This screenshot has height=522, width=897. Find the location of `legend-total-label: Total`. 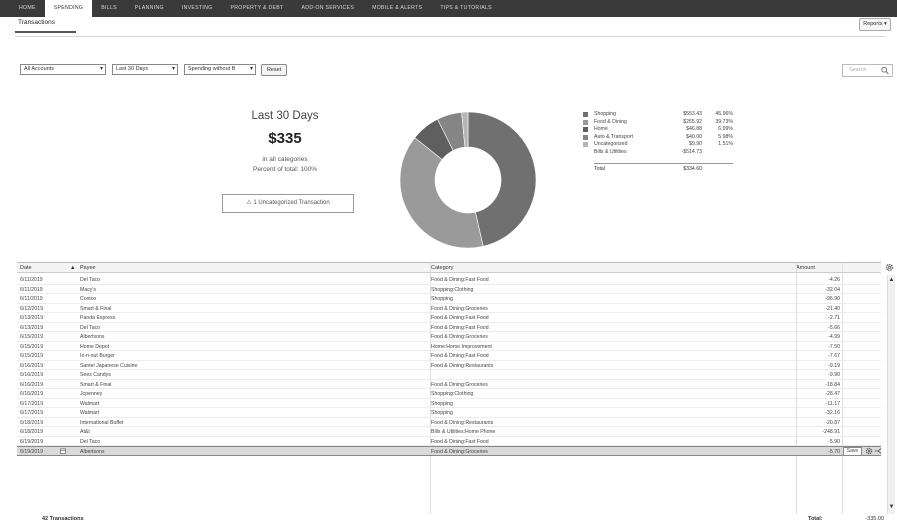

legend-total-label: Total is located at coordinates (599, 169).